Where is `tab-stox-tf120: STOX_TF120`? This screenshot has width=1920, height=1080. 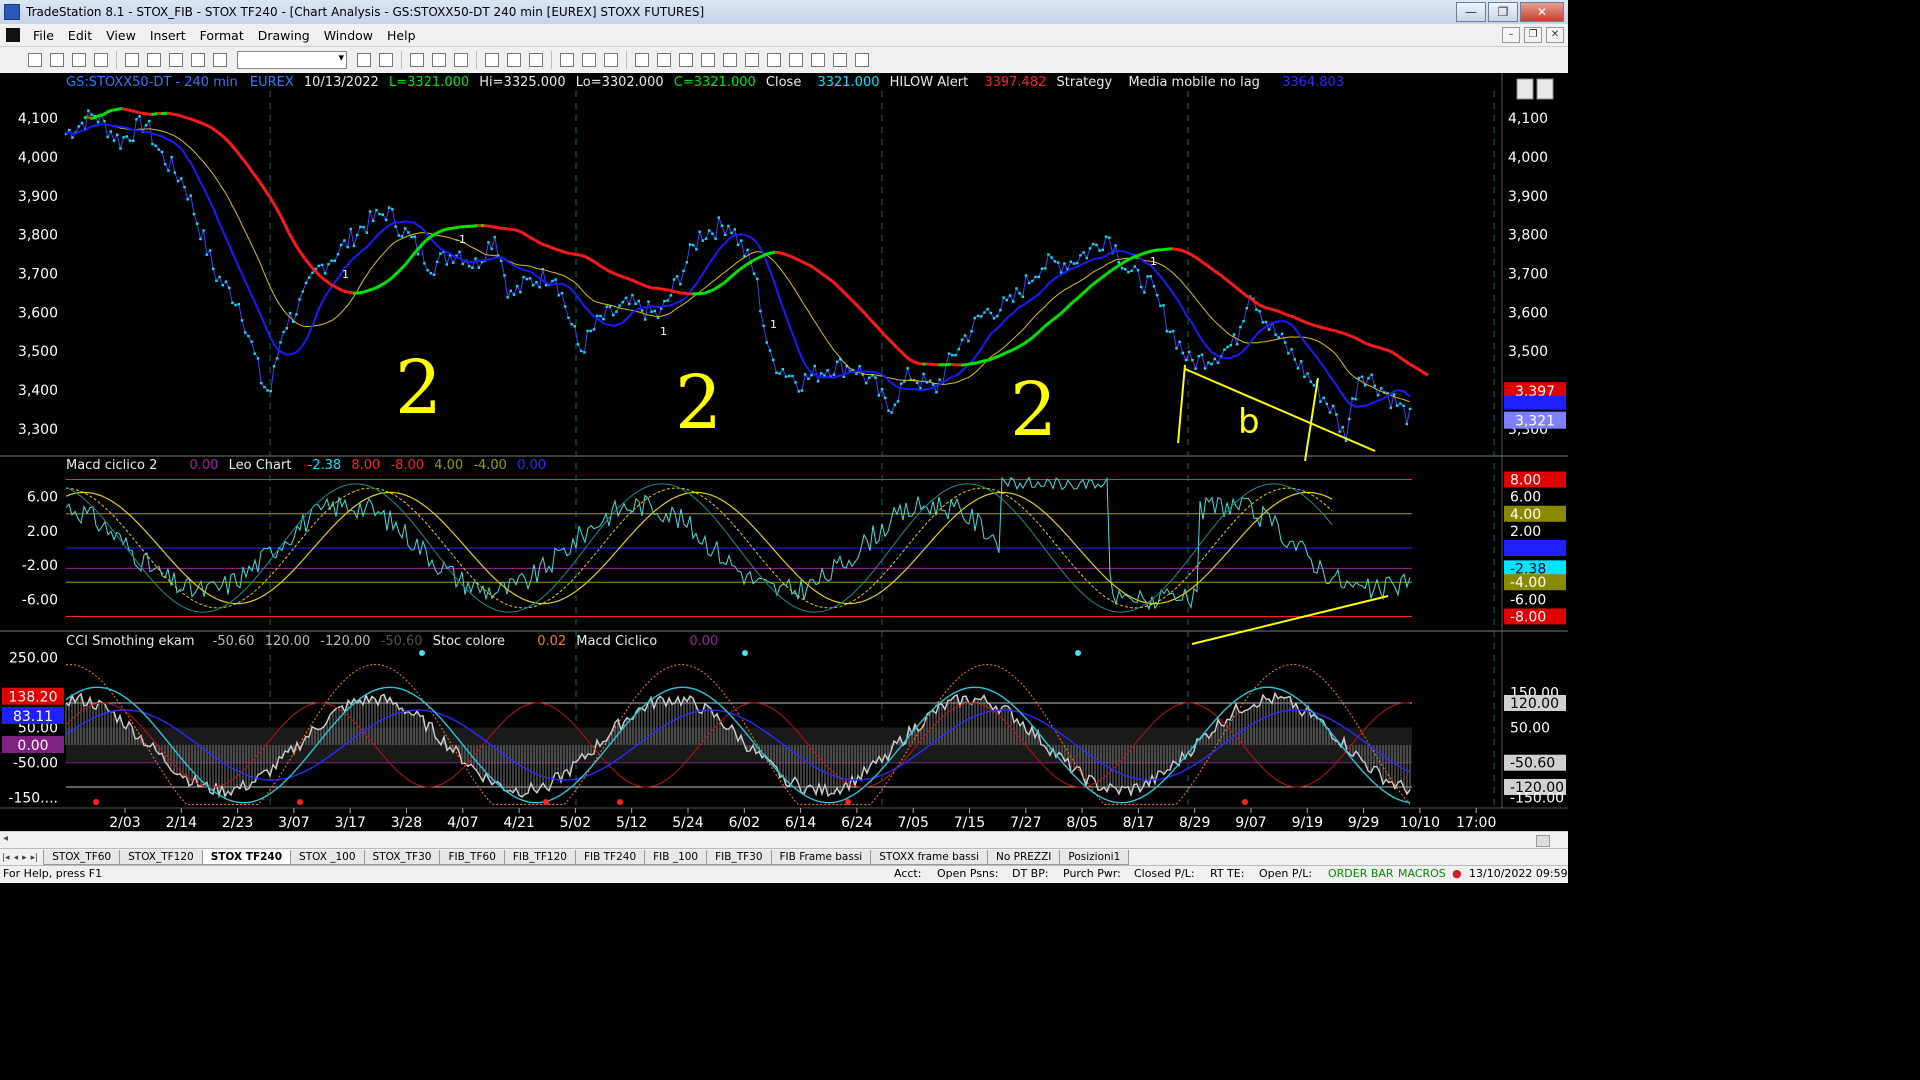 tab-stox-tf120: STOX_TF120 is located at coordinates (161, 857).